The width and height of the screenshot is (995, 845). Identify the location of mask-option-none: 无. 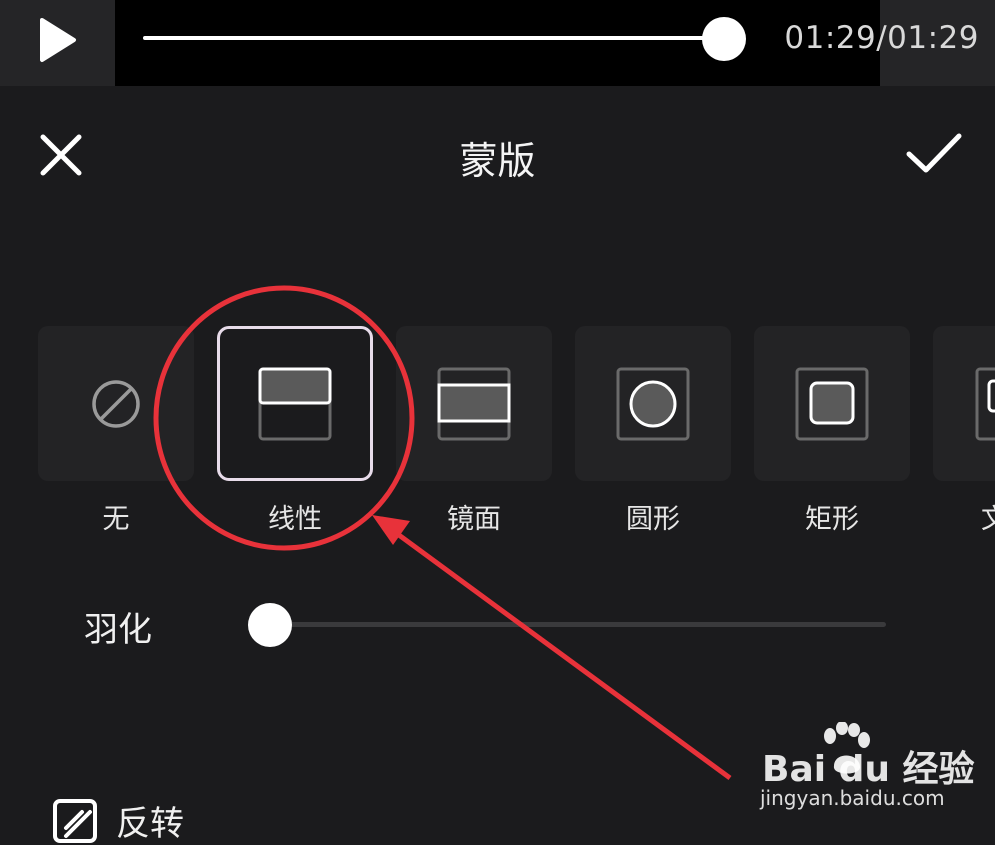
(116, 431).